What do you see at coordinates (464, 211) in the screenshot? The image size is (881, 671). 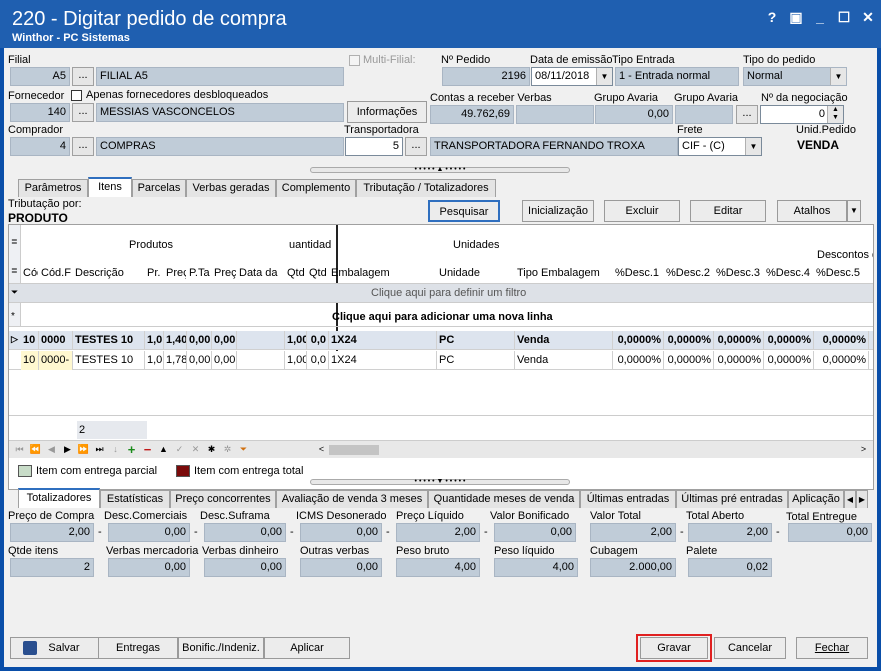 I see `pesquisar-button: Pesquisar` at bounding box center [464, 211].